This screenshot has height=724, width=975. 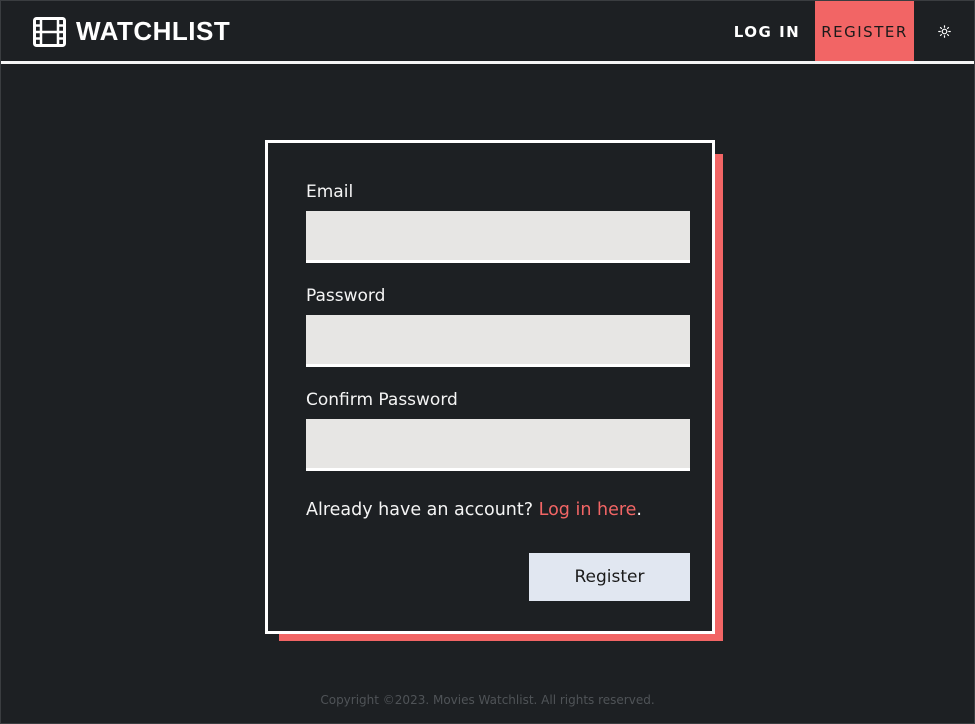 What do you see at coordinates (330, 192) in the screenshot?
I see `email-label: Email` at bounding box center [330, 192].